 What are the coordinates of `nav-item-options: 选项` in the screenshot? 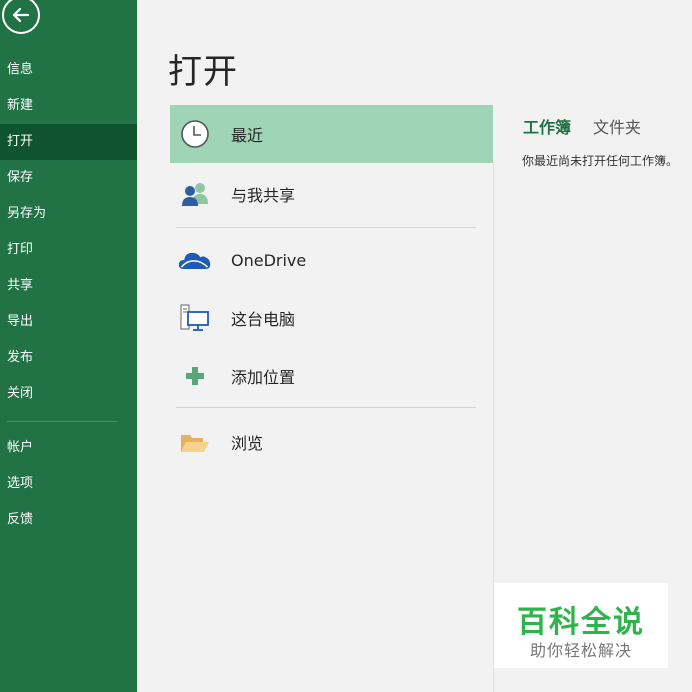 It's located at (68, 484).